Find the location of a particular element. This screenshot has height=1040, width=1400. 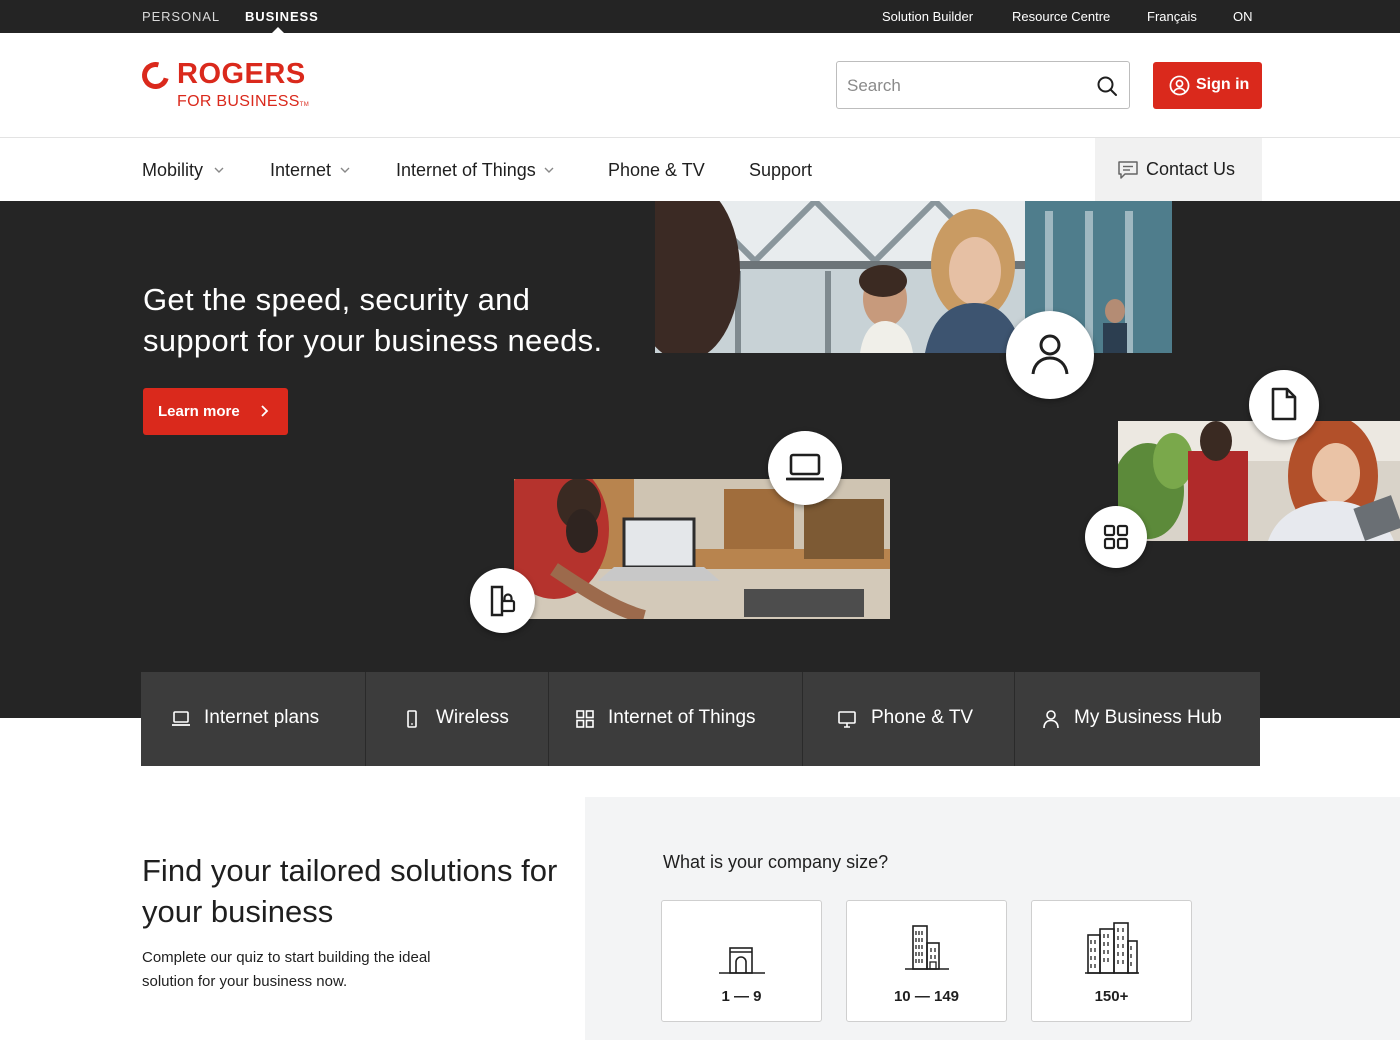

resource-centre-link: Resource Centre is located at coordinates (1061, 16).